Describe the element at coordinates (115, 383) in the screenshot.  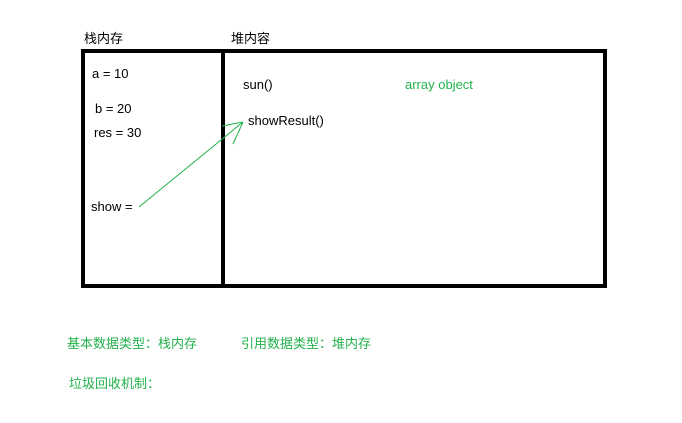
I see `legend-gc: 垃圾回收机制：` at that location.